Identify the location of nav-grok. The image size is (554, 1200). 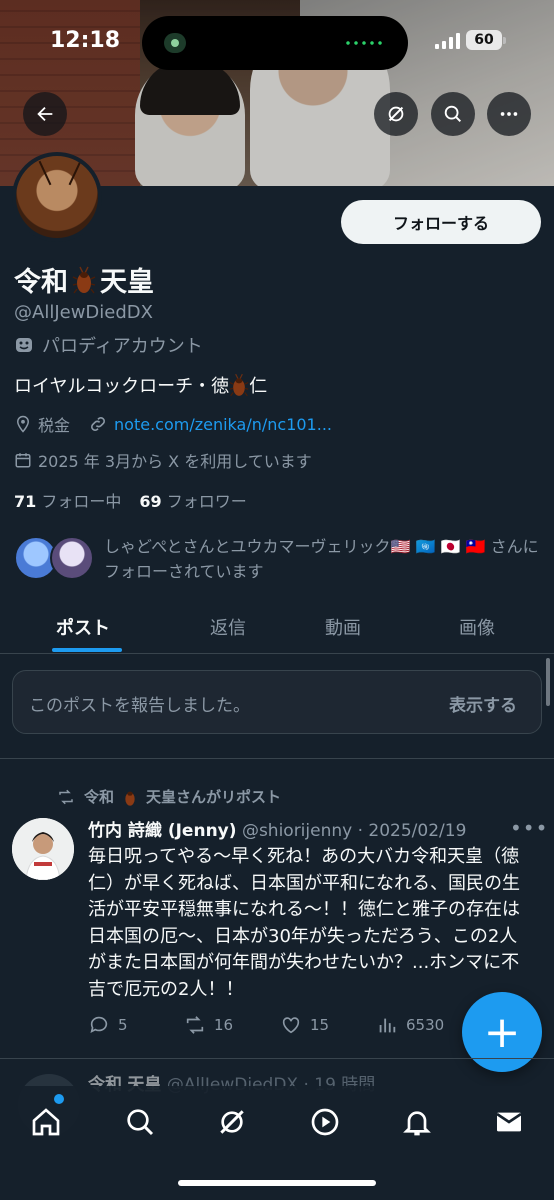
(232, 1122).